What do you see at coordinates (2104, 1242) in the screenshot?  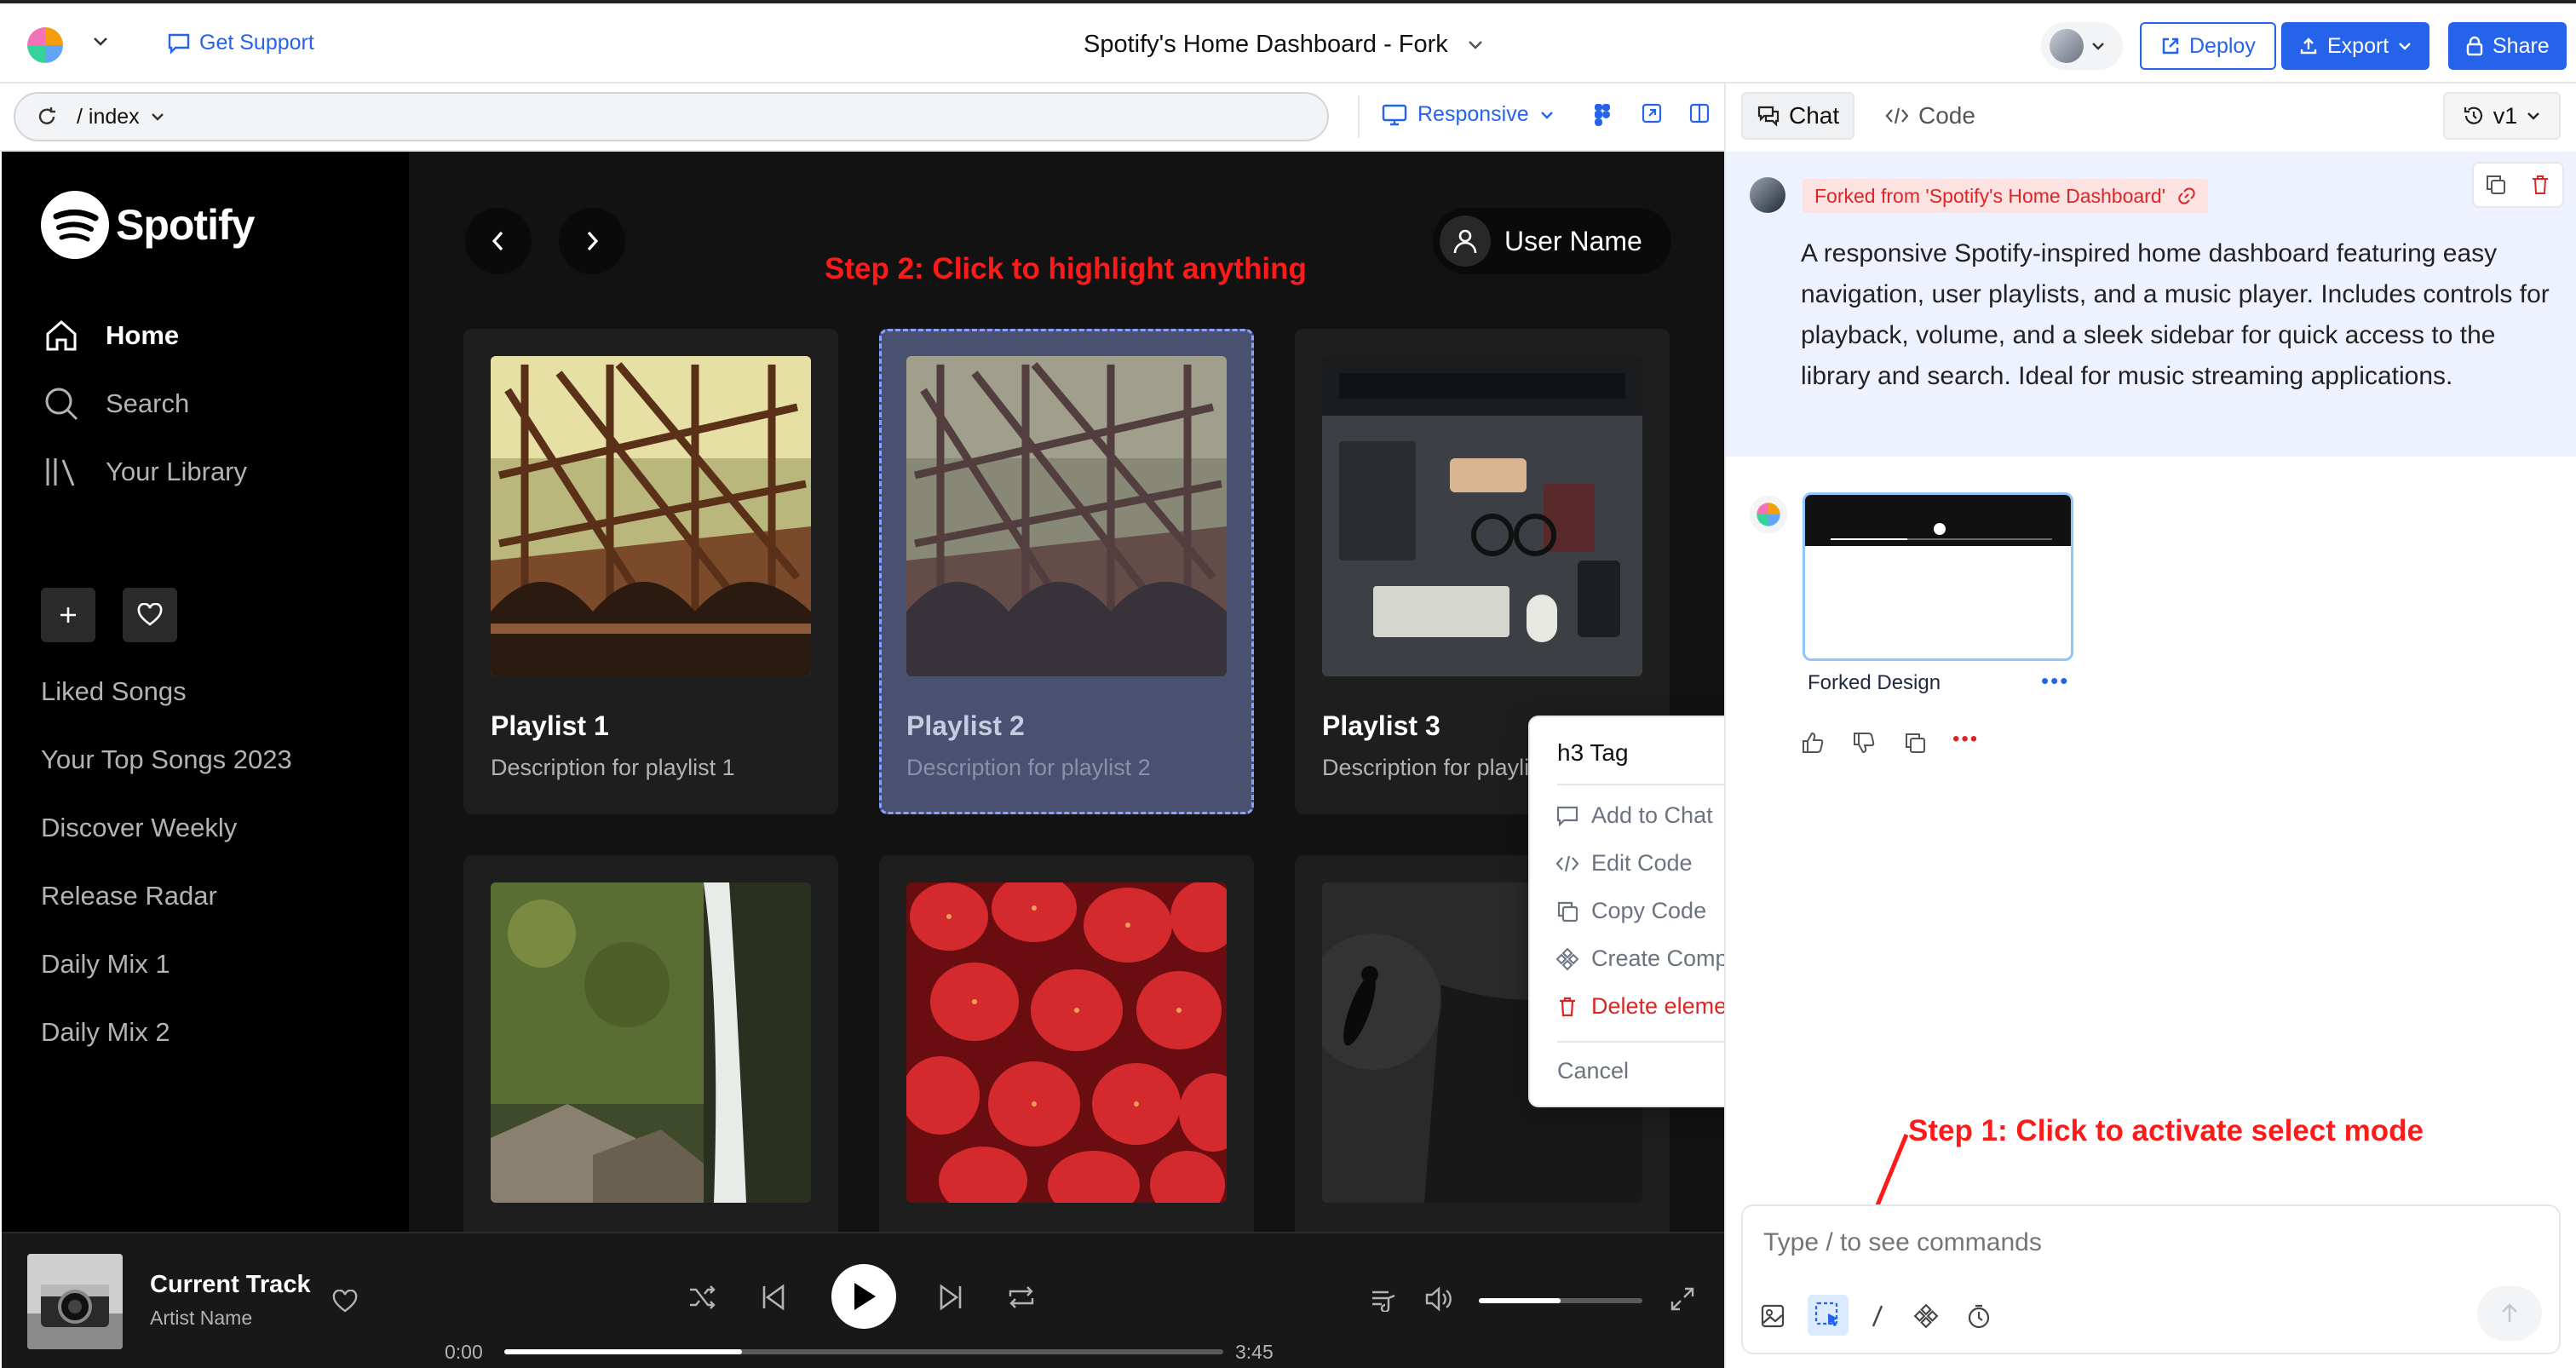 I see `chat-input` at bounding box center [2104, 1242].